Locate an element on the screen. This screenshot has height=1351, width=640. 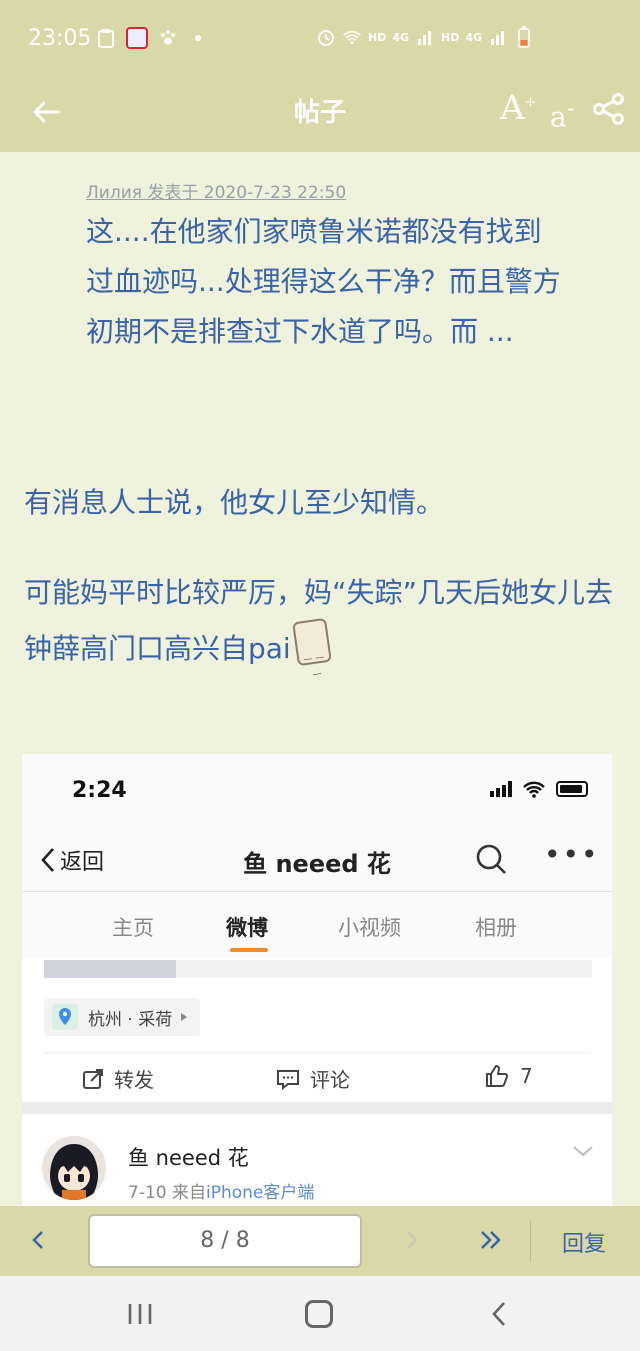
embedded-tab-weibo: 微博 is located at coordinates (247, 928).